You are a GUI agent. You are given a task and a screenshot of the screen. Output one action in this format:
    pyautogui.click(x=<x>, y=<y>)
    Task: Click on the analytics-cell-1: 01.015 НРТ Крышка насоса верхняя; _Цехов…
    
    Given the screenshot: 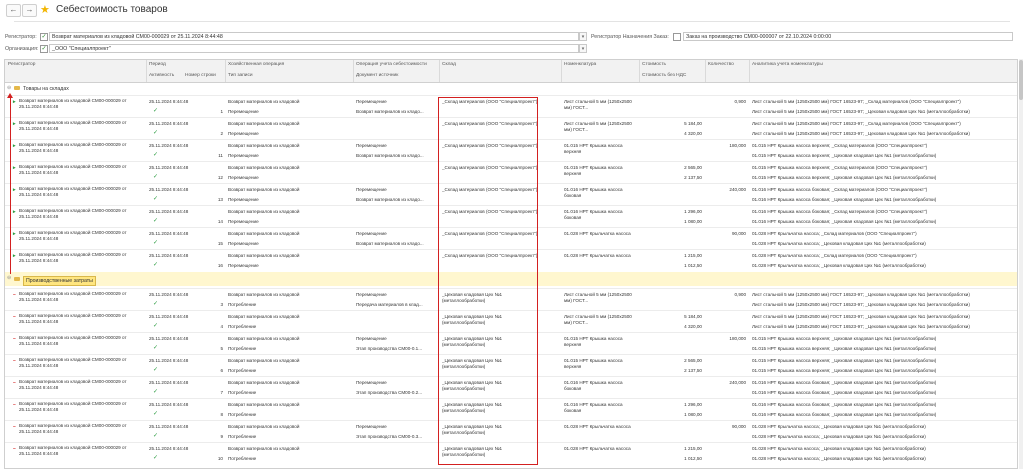 What is the action you would take?
    pyautogui.click(x=844, y=338)
    